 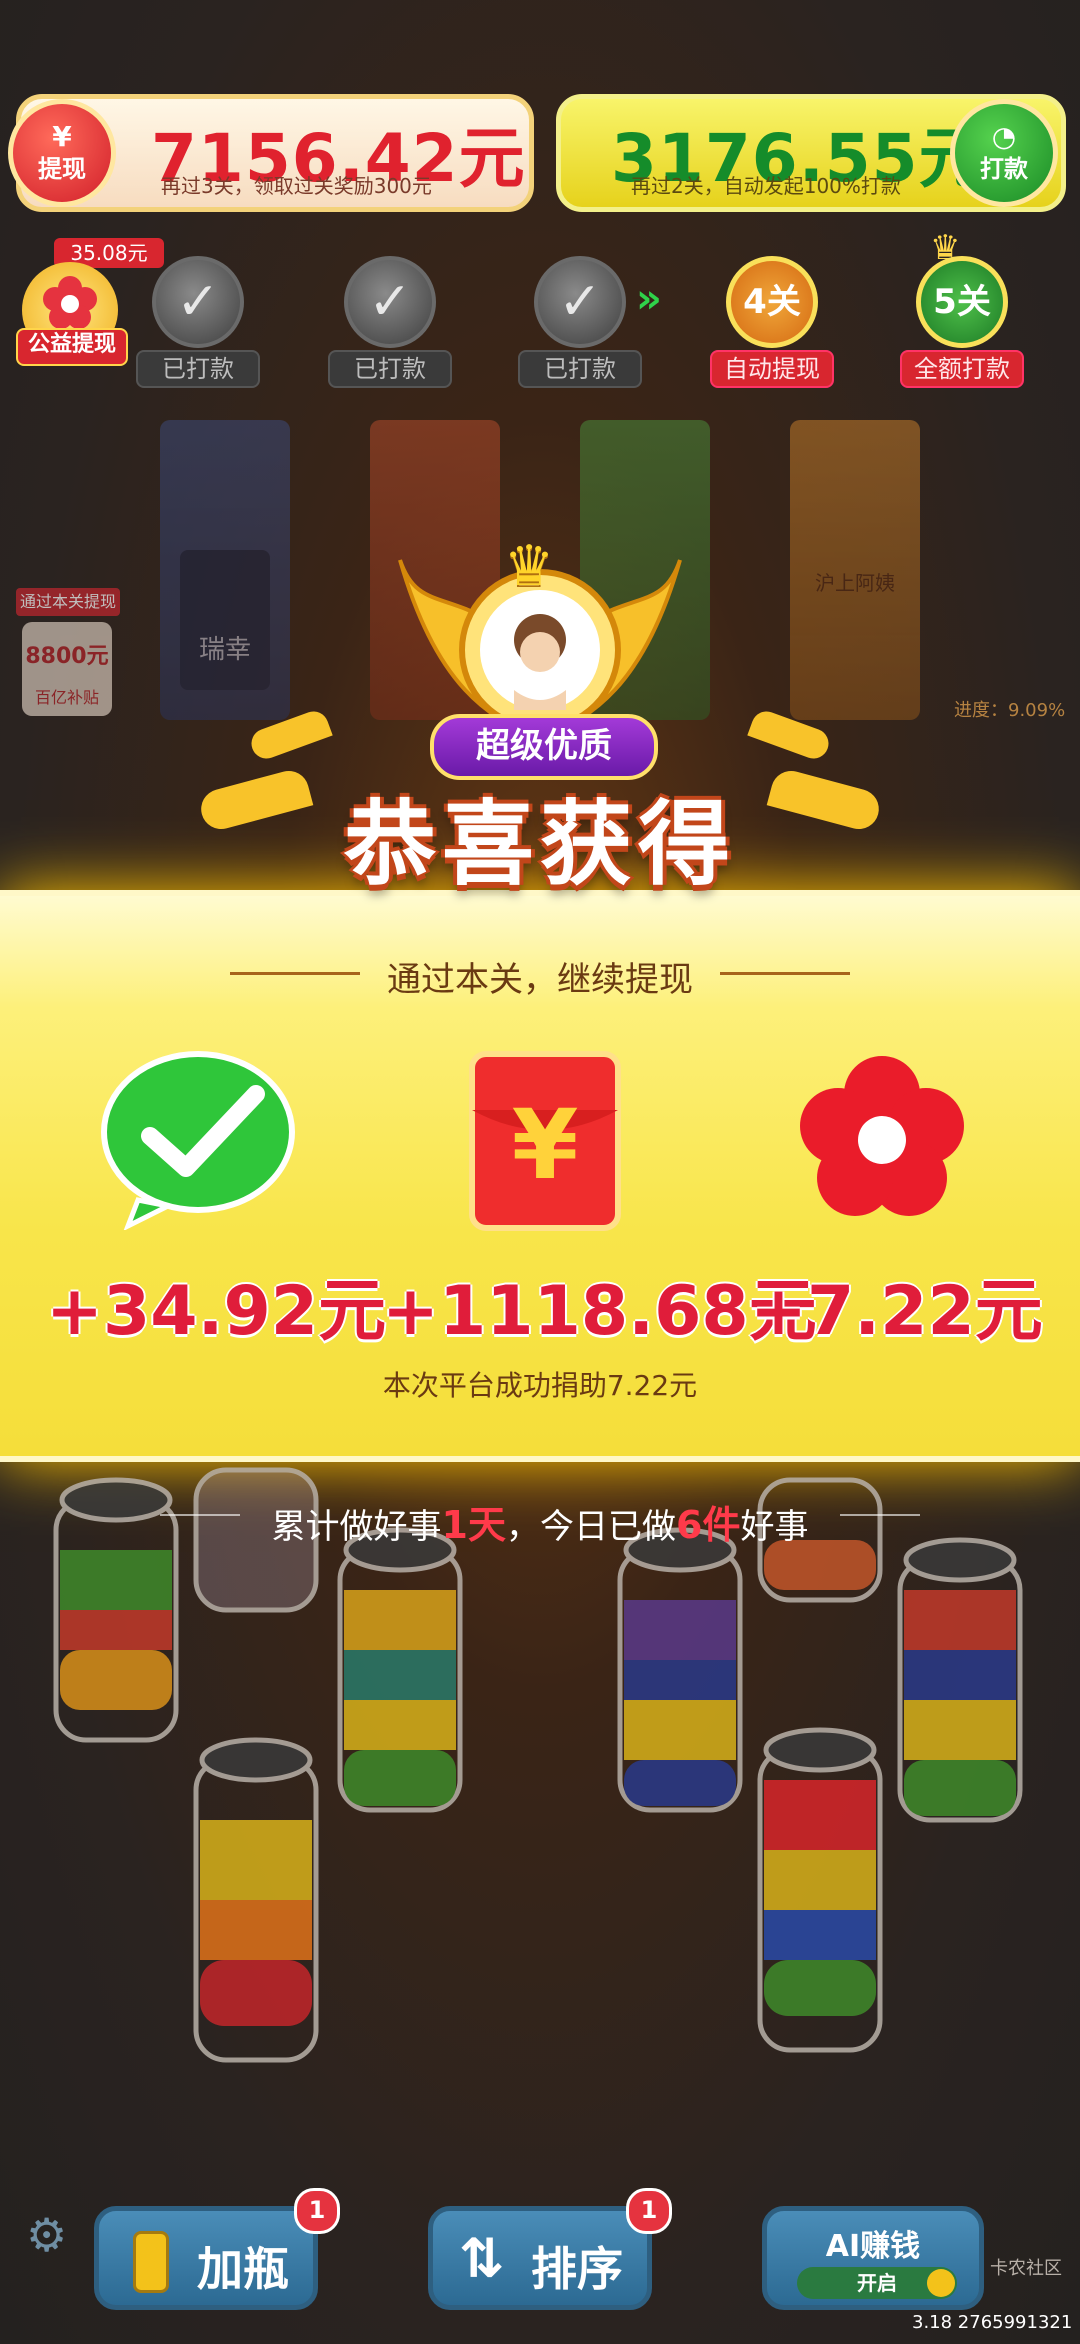 What do you see at coordinates (529, 566) in the screenshot?
I see `crown-icon: ♛` at bounding box center [529, 566].